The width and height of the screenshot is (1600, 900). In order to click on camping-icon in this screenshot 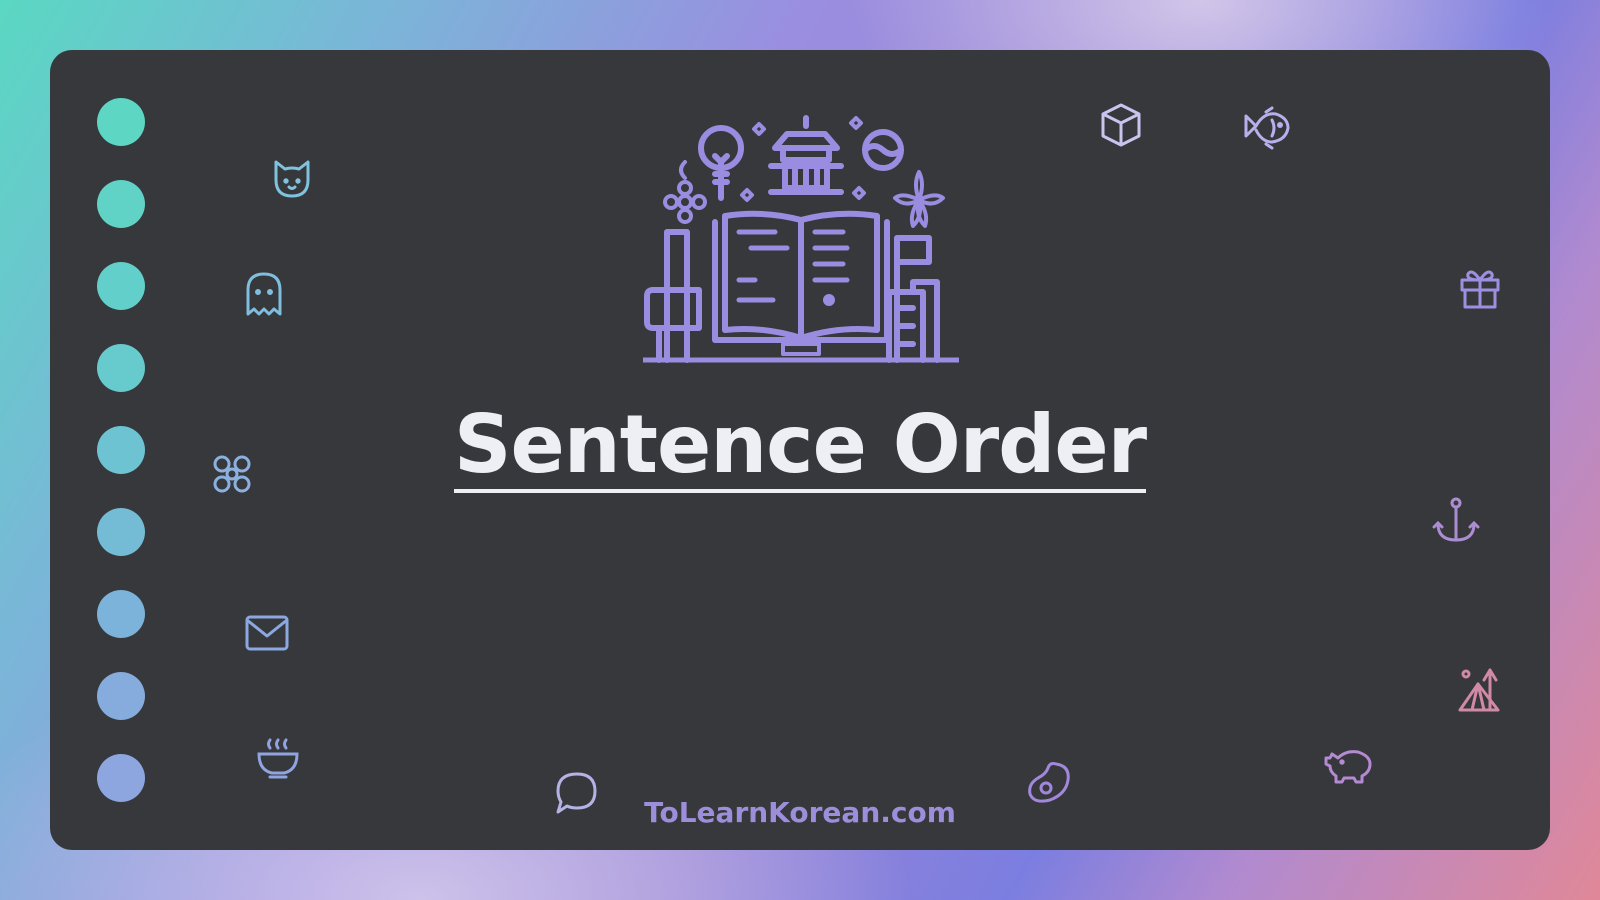, I will do `click(1482, 690)`.